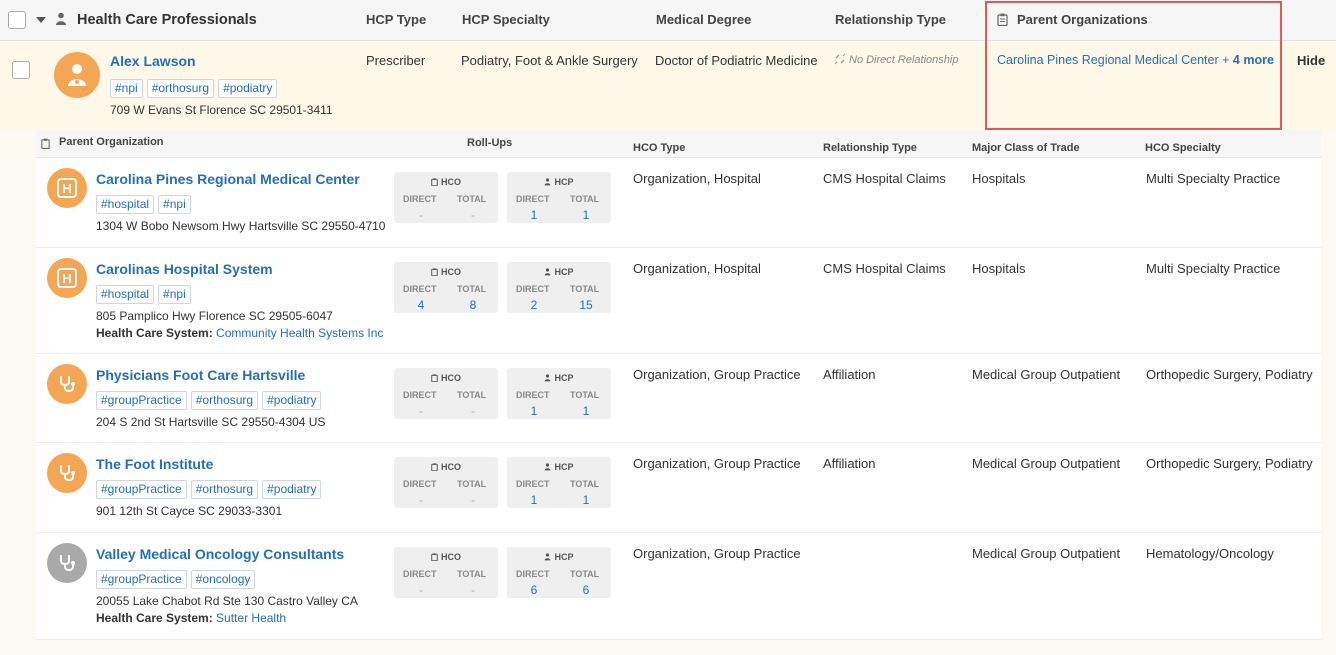  What do you see at coordinates (220, 554) in the screenshot?
I see `org-name-link: Valley Medical Oncology Consultants` at bounding box center [220, 554].